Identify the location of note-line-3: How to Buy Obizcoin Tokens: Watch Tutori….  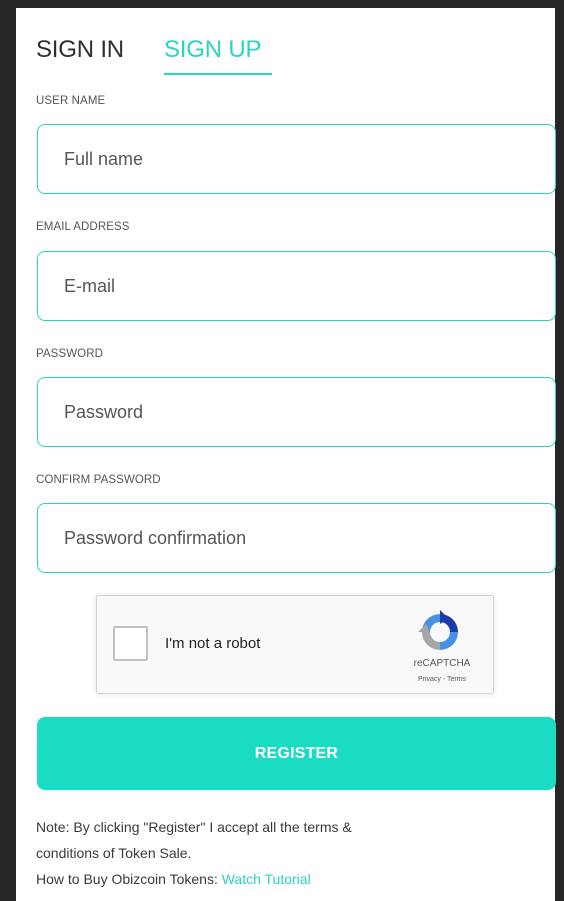
(286, 879).